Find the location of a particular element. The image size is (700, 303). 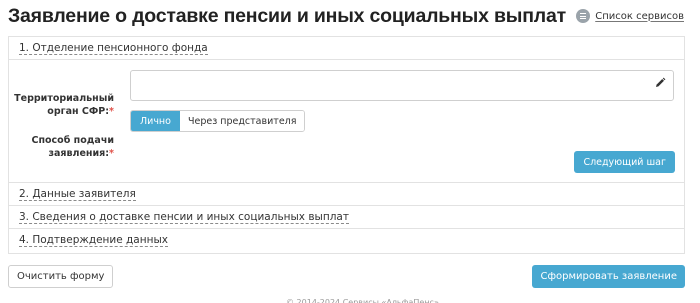

method-option-personal: Лично is located at coordinates (155, 121).